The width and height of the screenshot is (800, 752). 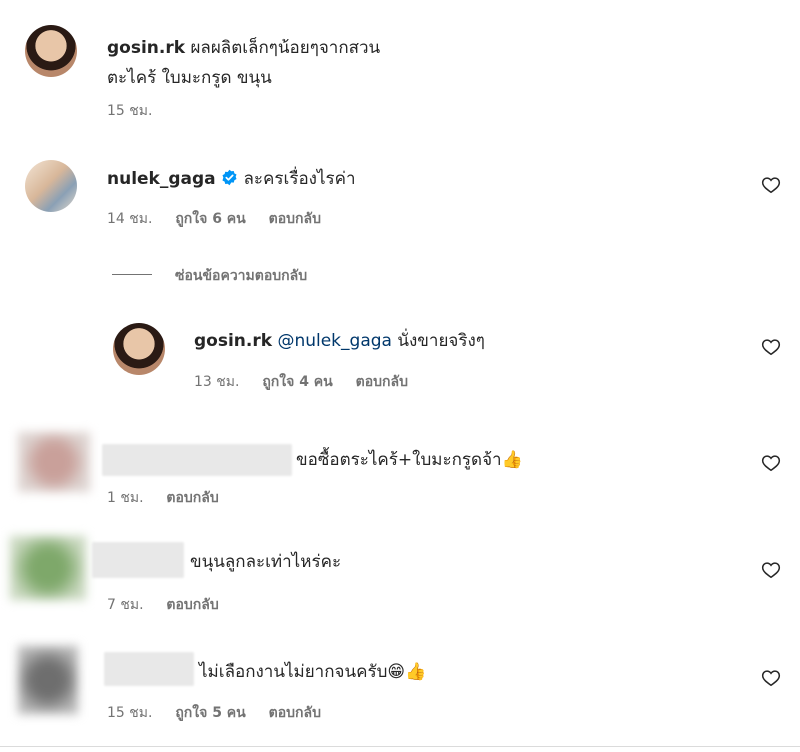 I want to click on verified-badge-icon, so click(x=229, y=177).